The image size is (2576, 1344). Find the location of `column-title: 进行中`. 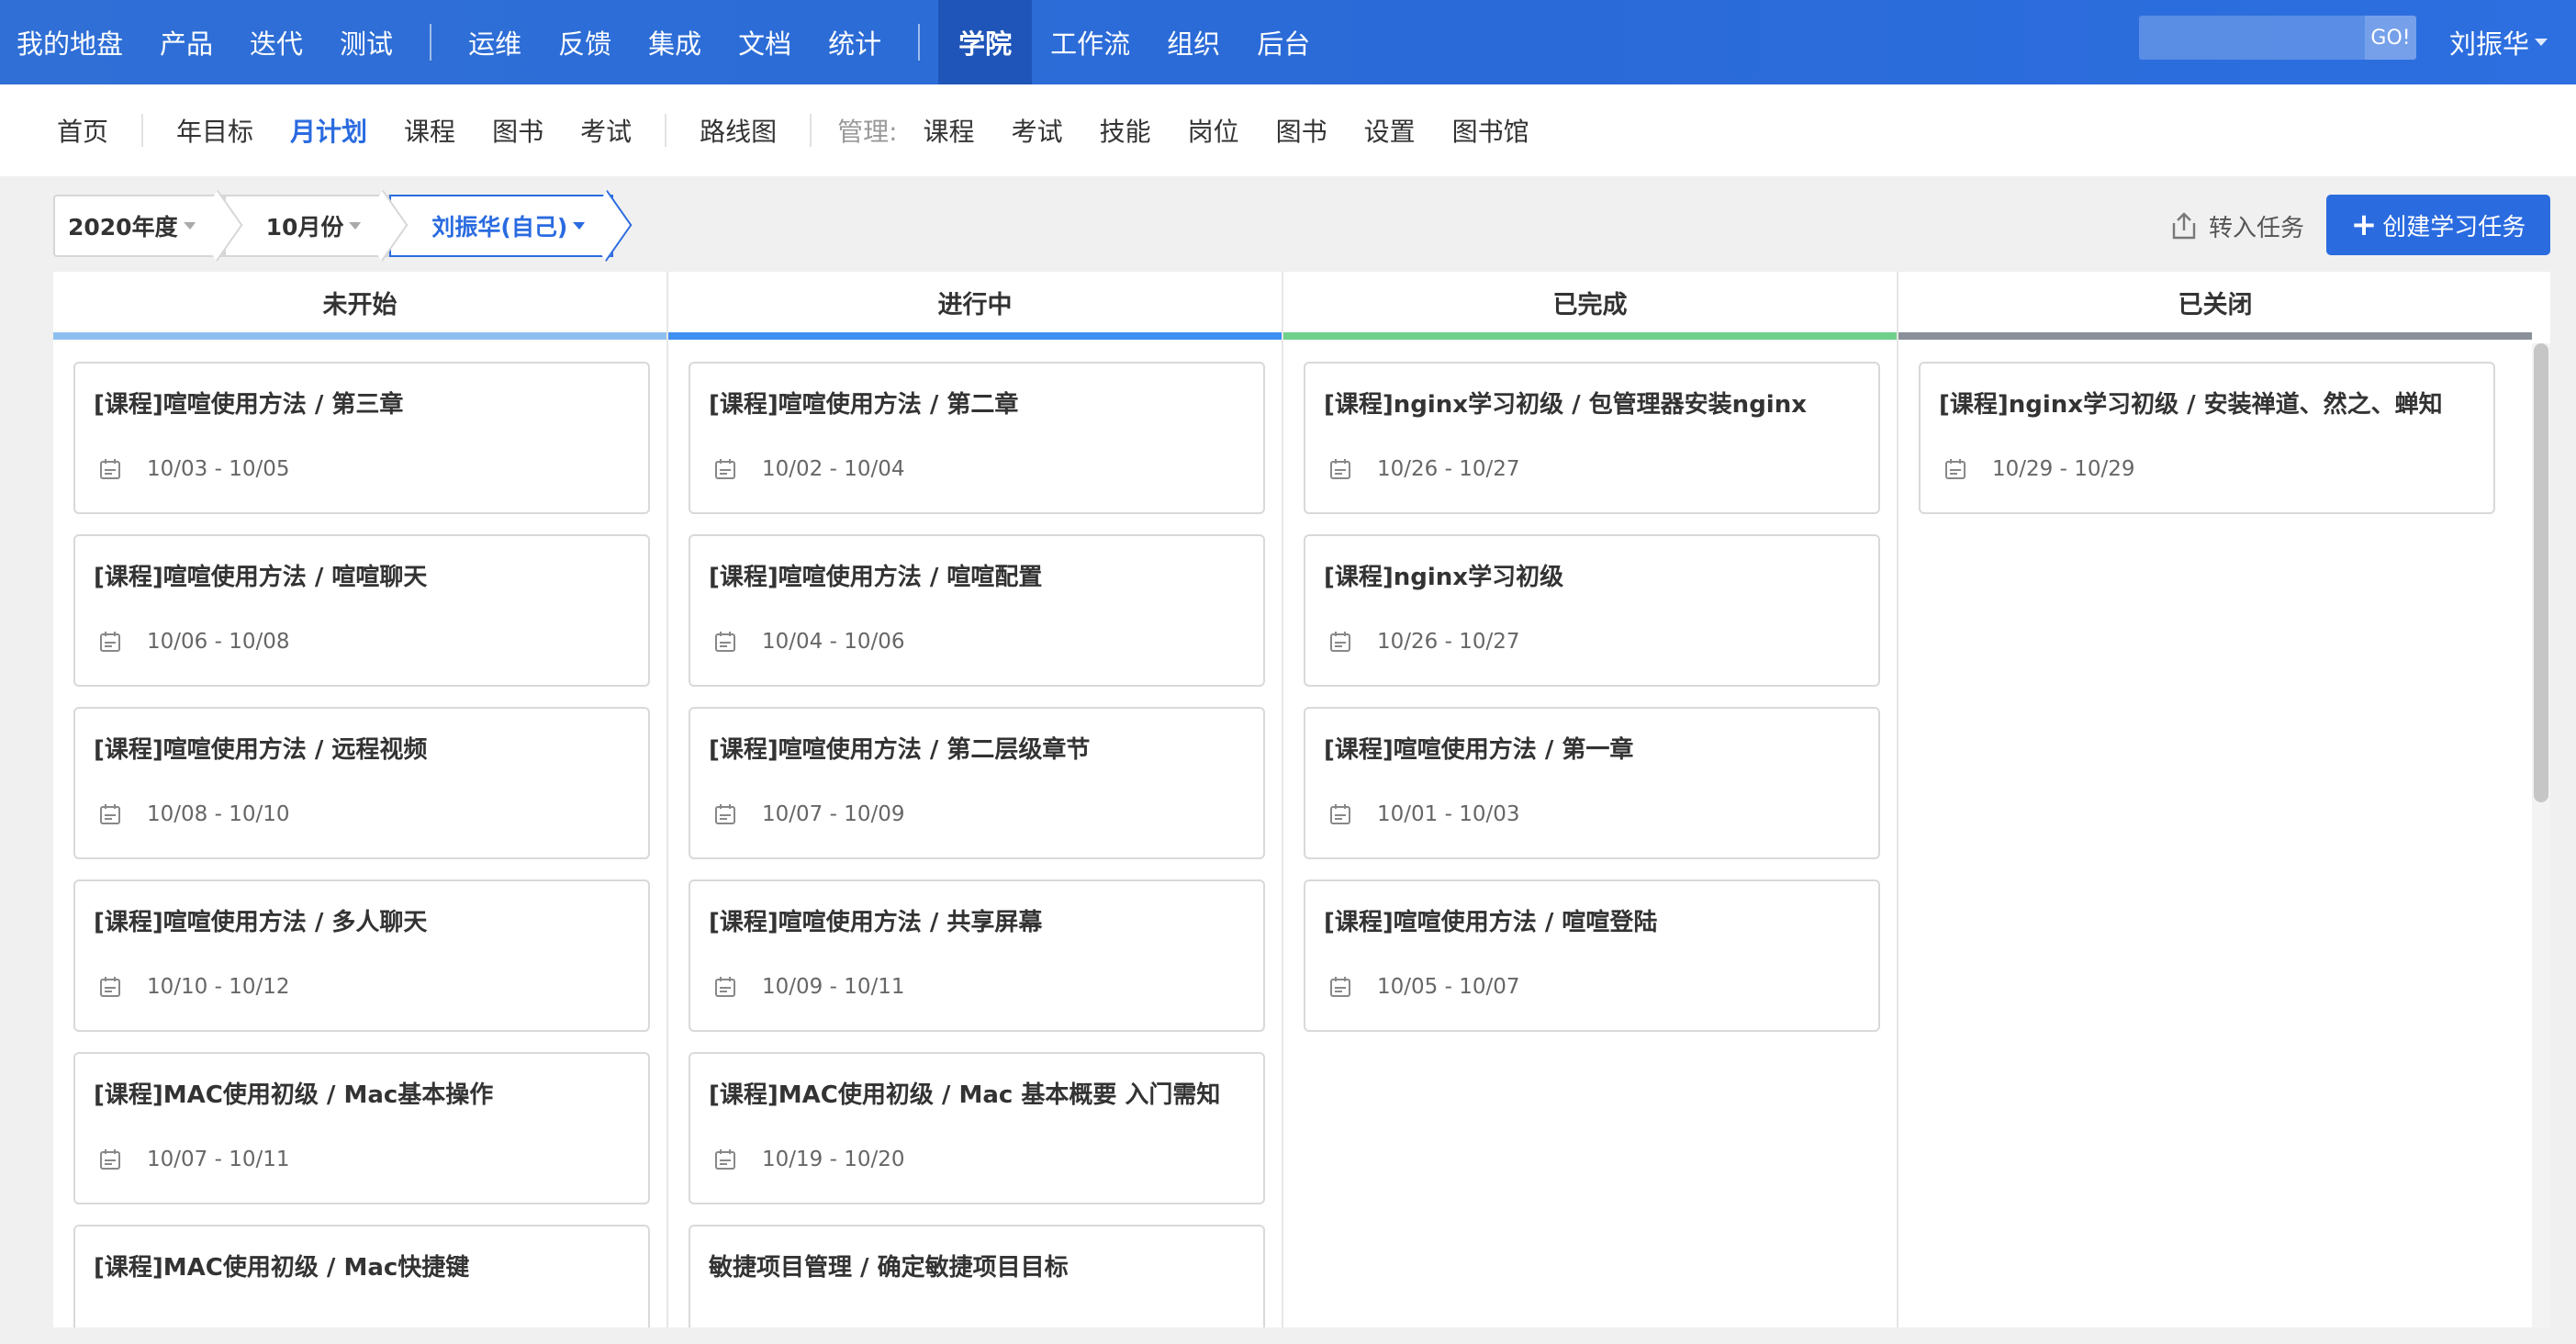

column-title: 进行中 is located at coordinates (975, 304).